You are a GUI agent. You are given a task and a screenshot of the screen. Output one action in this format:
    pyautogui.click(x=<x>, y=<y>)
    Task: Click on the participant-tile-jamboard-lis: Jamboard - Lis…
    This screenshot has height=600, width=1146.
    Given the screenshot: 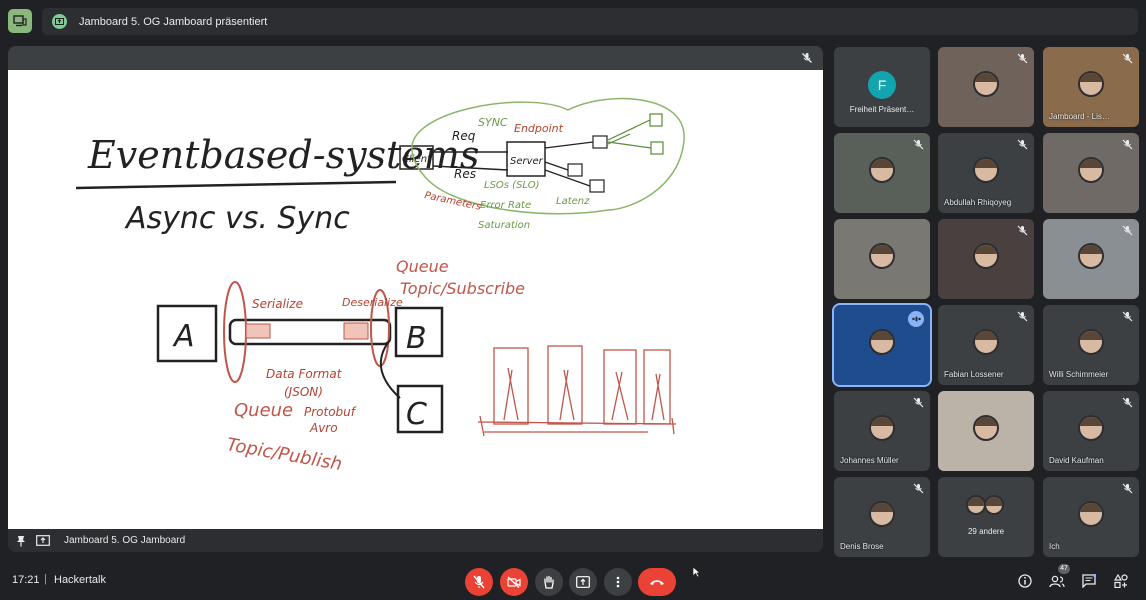 What is the action you would take?
    pyautogui.click(x=1091, y=87)
    